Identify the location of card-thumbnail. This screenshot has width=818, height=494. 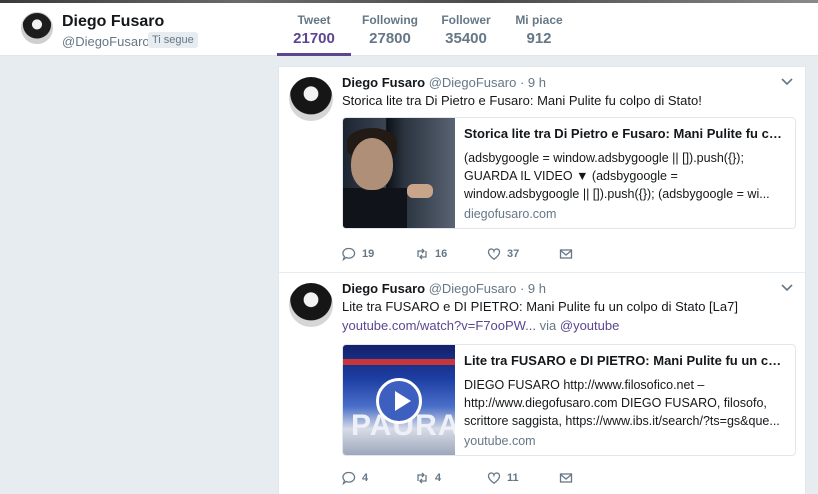
(399, 173).